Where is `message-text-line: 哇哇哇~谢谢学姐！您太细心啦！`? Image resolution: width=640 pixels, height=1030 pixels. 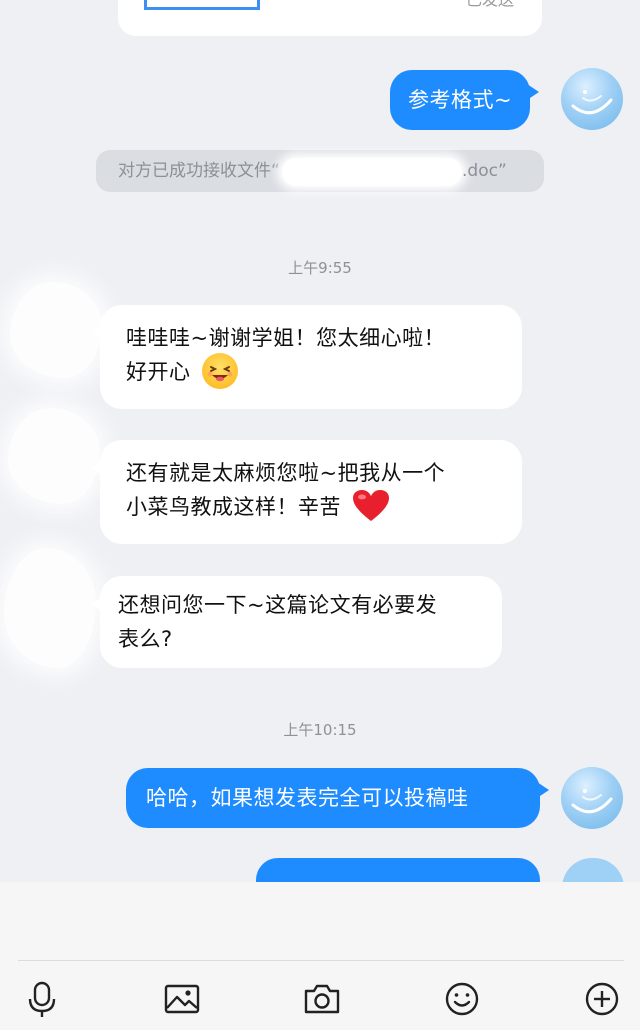 message-text-line: 哇哇哇~谢谢学姐！您太细心啦！ is located at coordinates (286, 338).